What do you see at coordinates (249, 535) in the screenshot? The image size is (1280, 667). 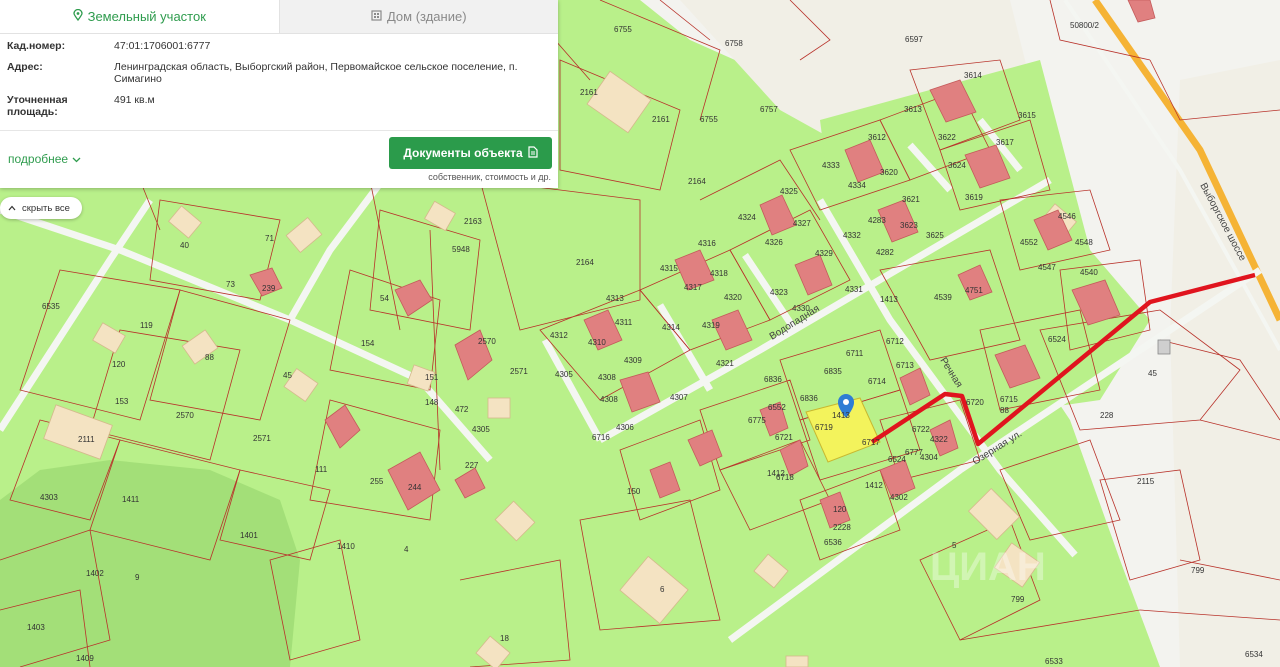 I see `parcel-number-label: 1401` at bounding box center [249, 535].